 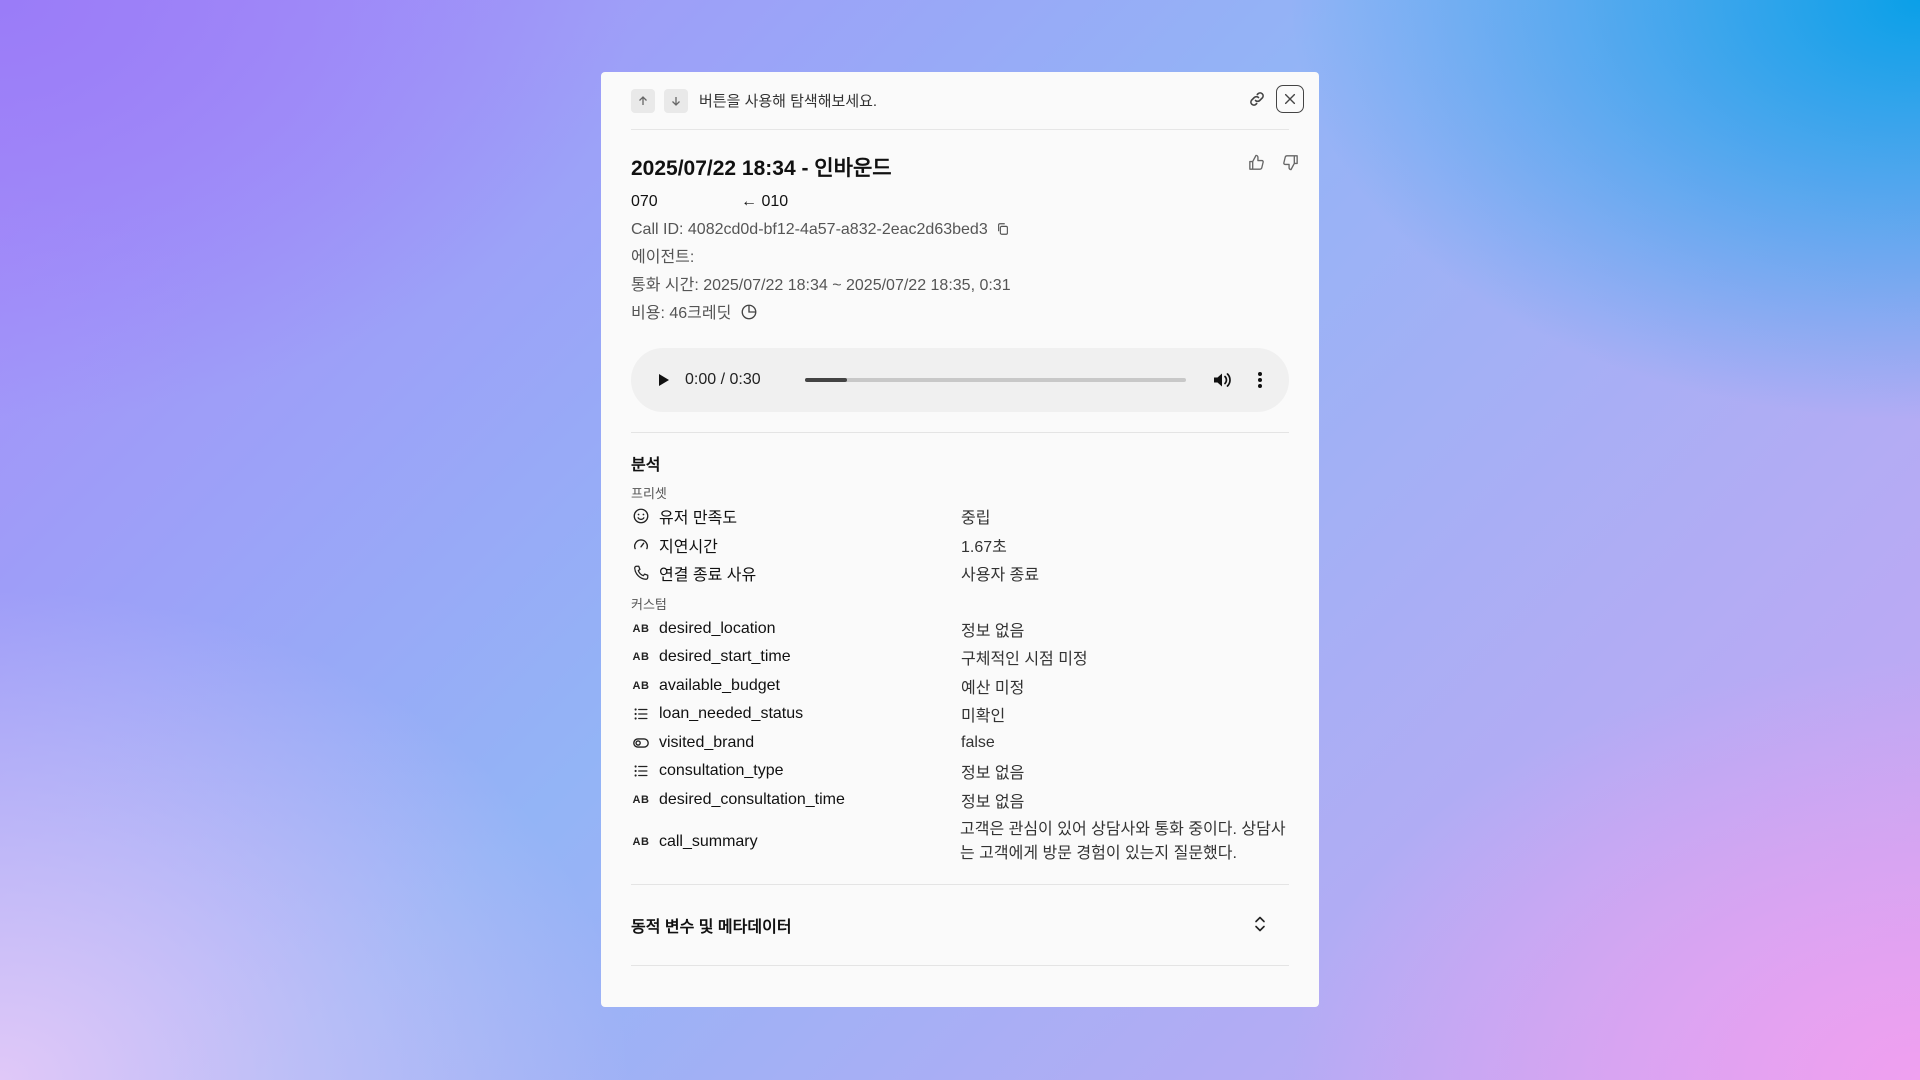 I want to click on preset-label: 프리셋, so click(x=649, y=493).